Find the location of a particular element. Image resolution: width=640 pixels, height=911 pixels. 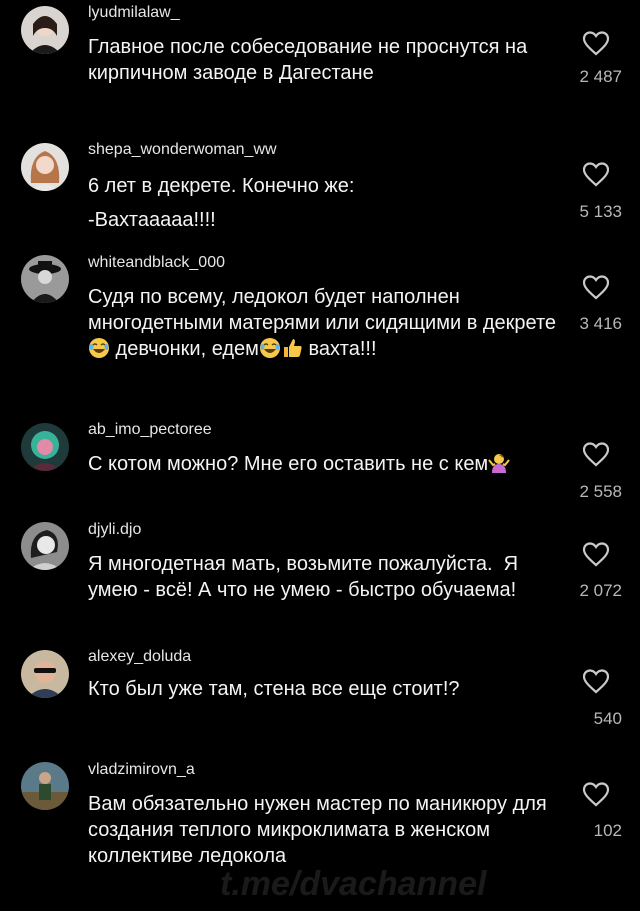

username: lyudmilalaw_ is located at coordinates (134, 13).